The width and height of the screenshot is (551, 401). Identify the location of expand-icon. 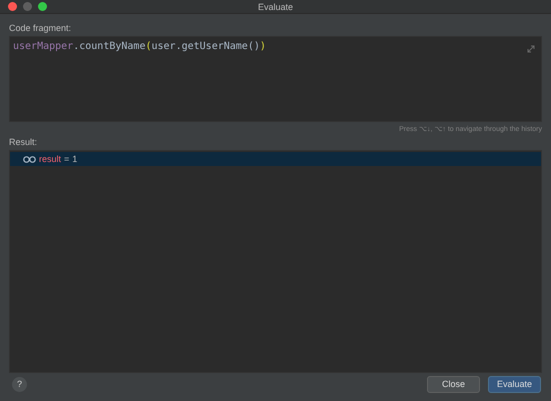
(531, 49).